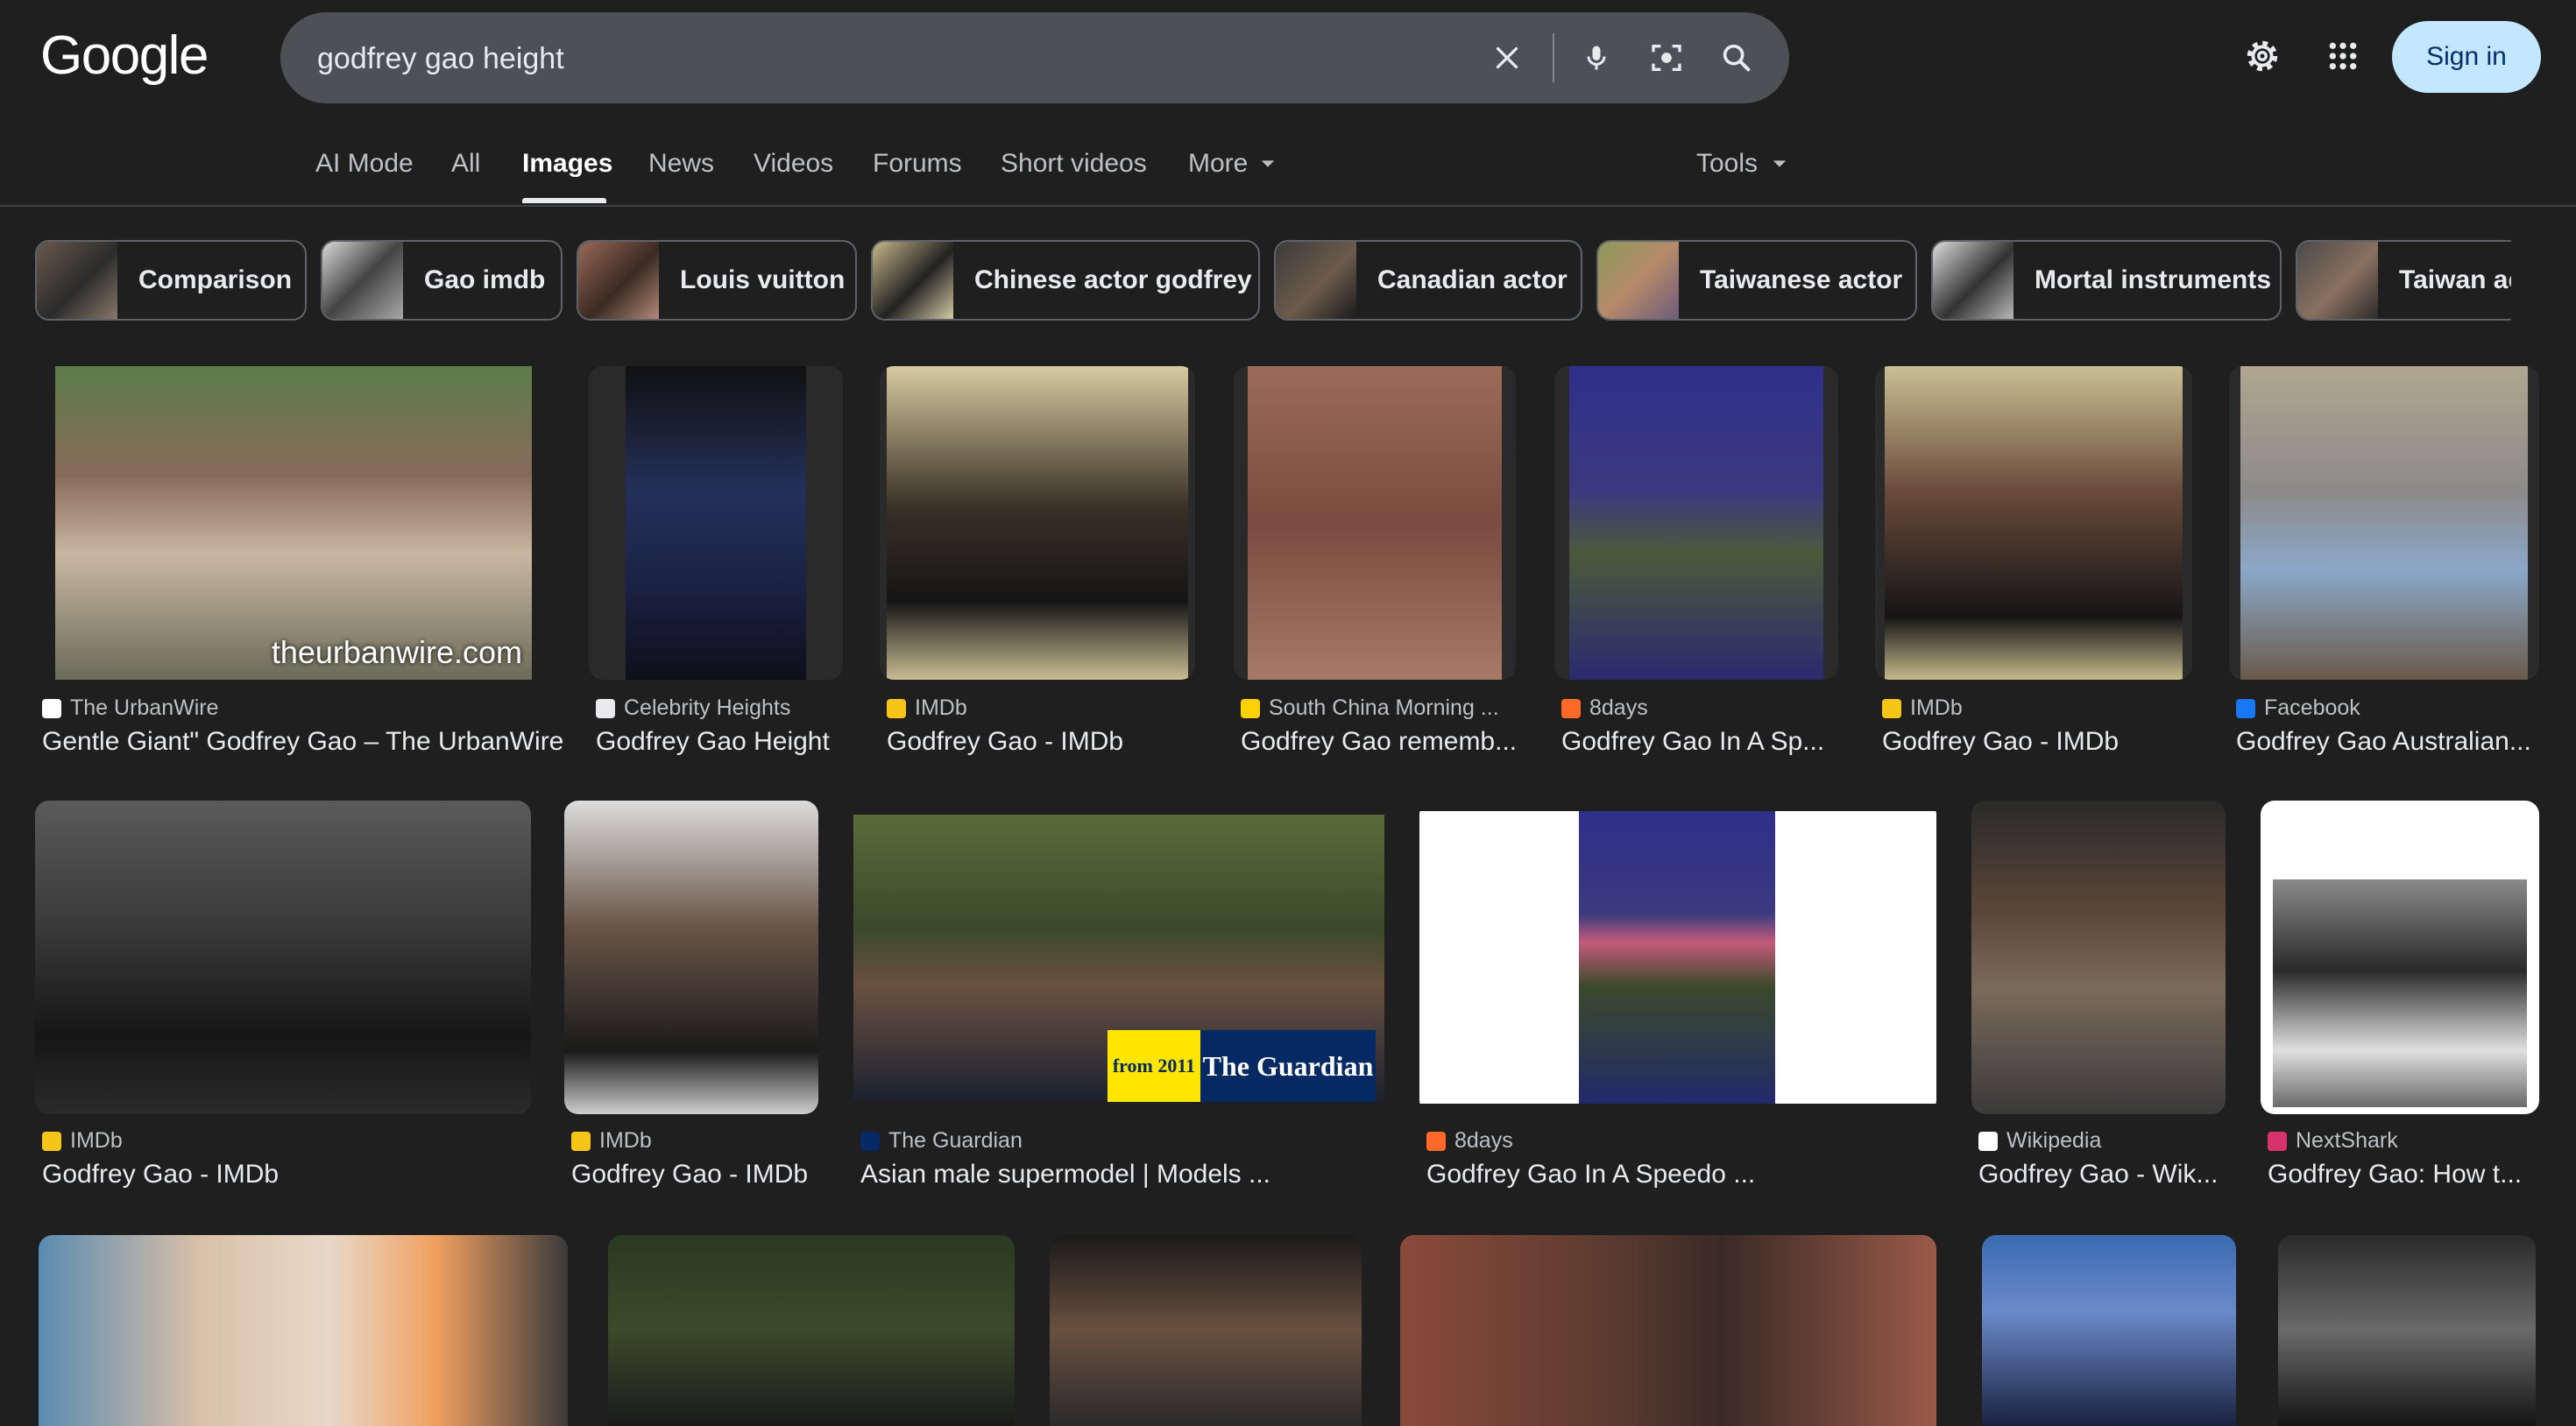 The image size is (2576, 1426). I want to click on tab-ai-mode: AI Mode, so click(364, 164).